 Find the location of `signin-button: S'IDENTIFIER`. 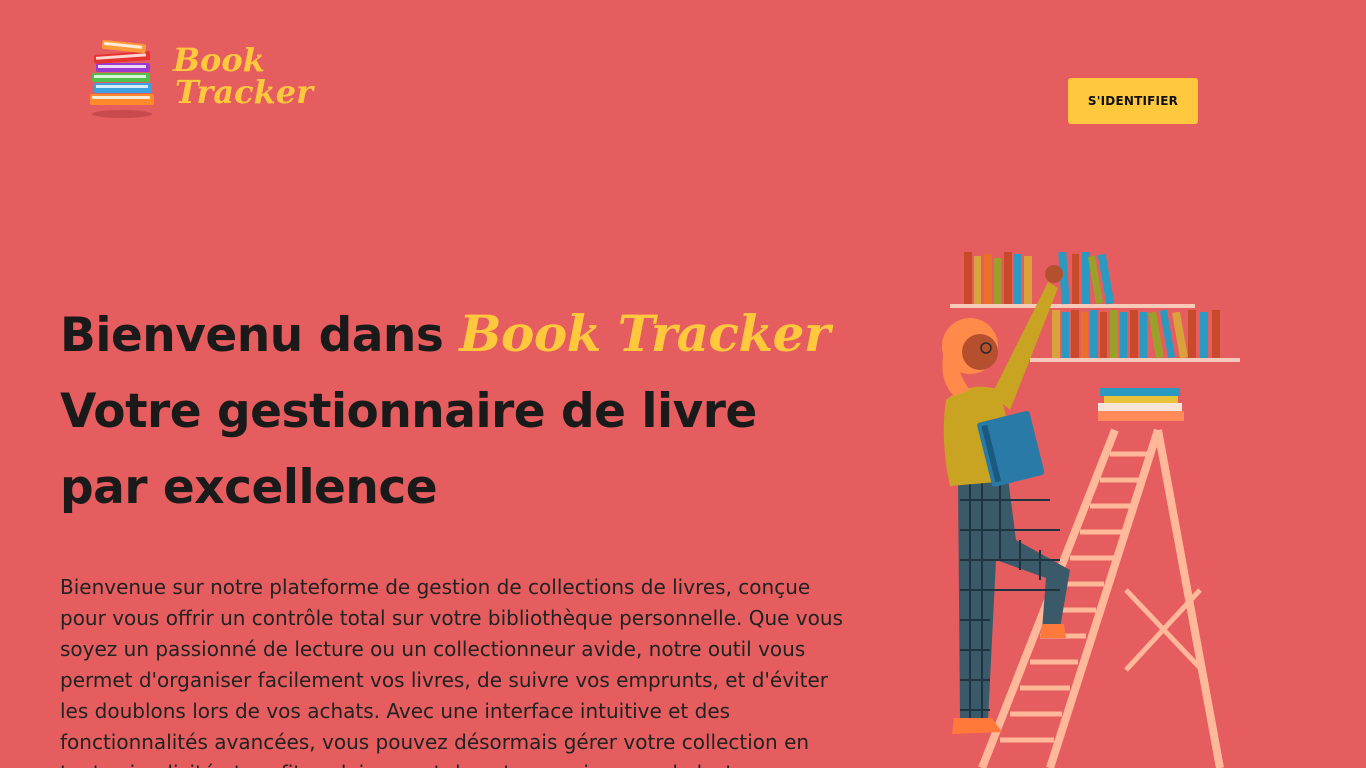

signin-button: S'IDENTIFIER is located at coordinates (1133, 101).